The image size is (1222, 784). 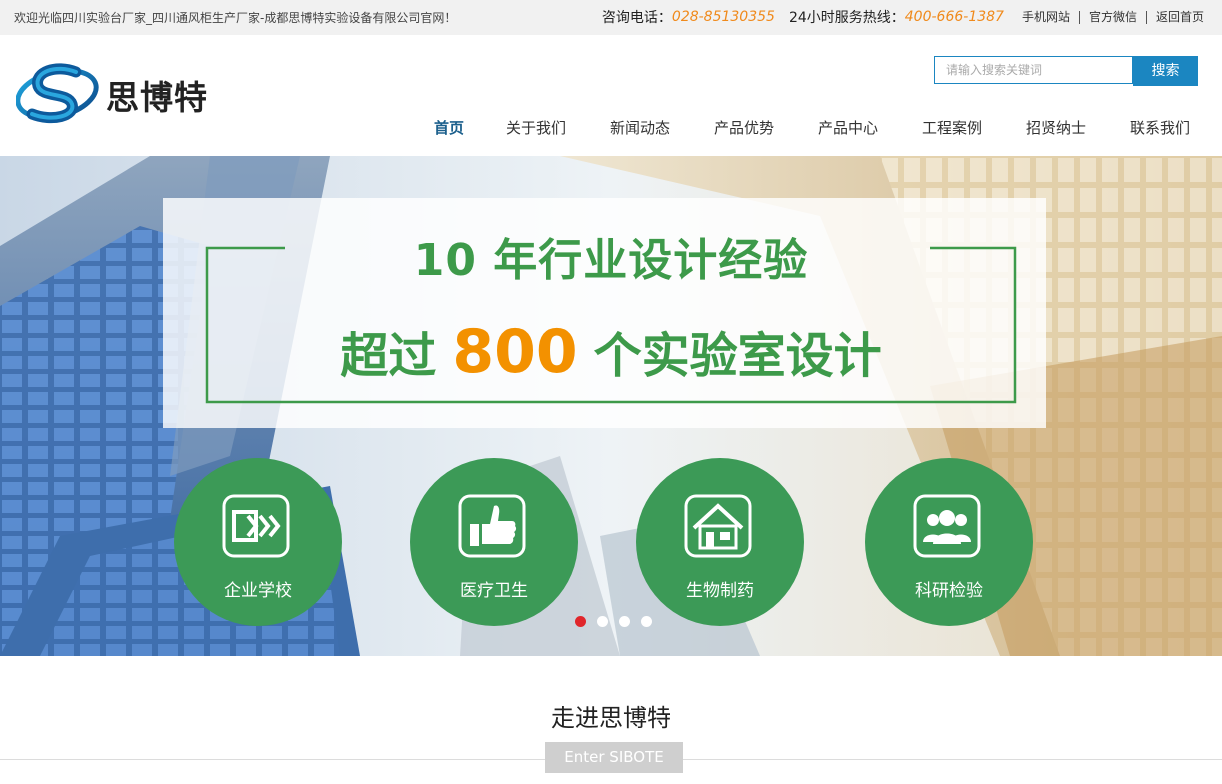 I want to click on headline-2-prefix: 超过, so click(x=388, y=356).